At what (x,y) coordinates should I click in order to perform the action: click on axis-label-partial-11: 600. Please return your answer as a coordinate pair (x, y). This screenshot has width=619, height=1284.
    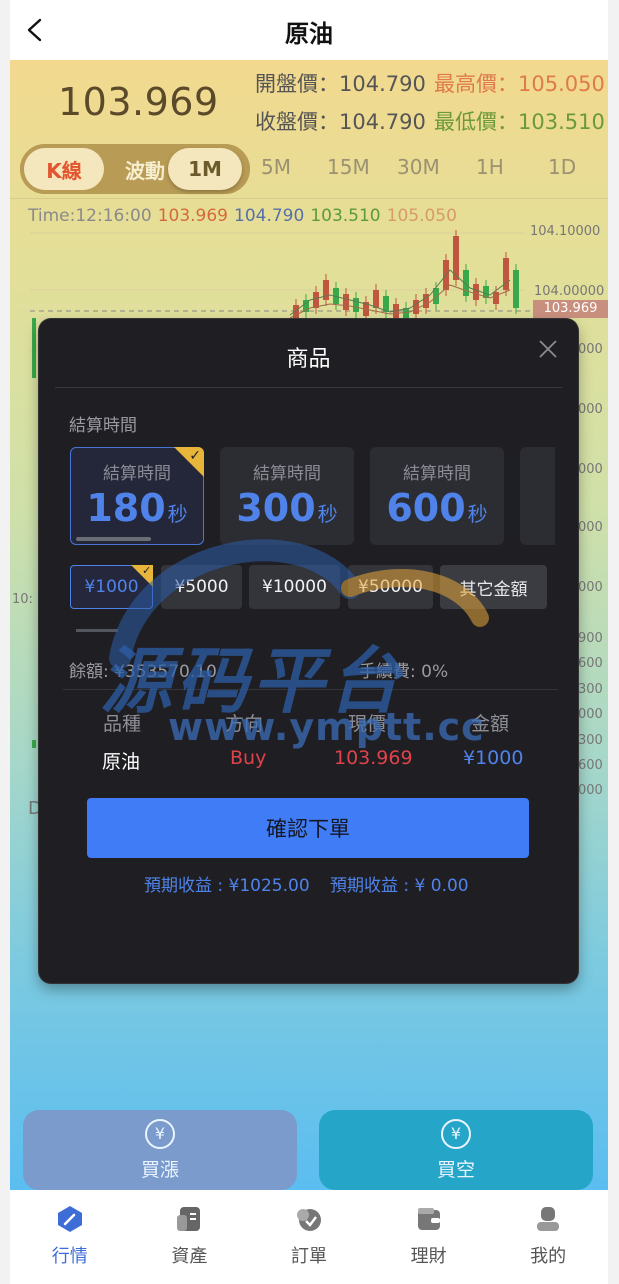
    Looking at the image, I should click on (590, 765).